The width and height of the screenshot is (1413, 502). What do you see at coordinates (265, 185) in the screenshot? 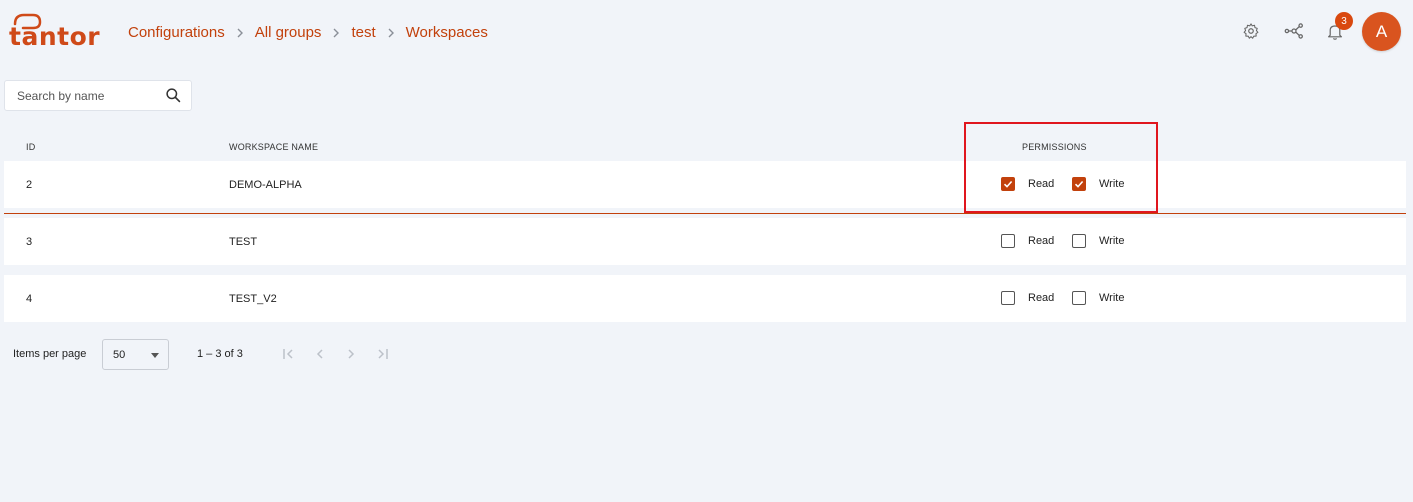
I see `workspace-name: DEMO-ALPHA` at bounding box center [265, 185].